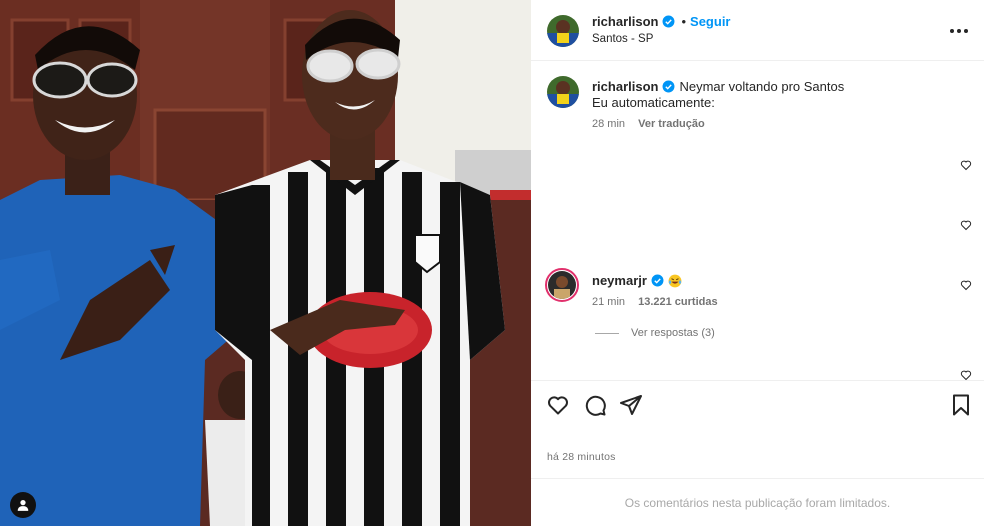 The image size is (984, 526). I want to click on replies-divider, so click(607, 333).